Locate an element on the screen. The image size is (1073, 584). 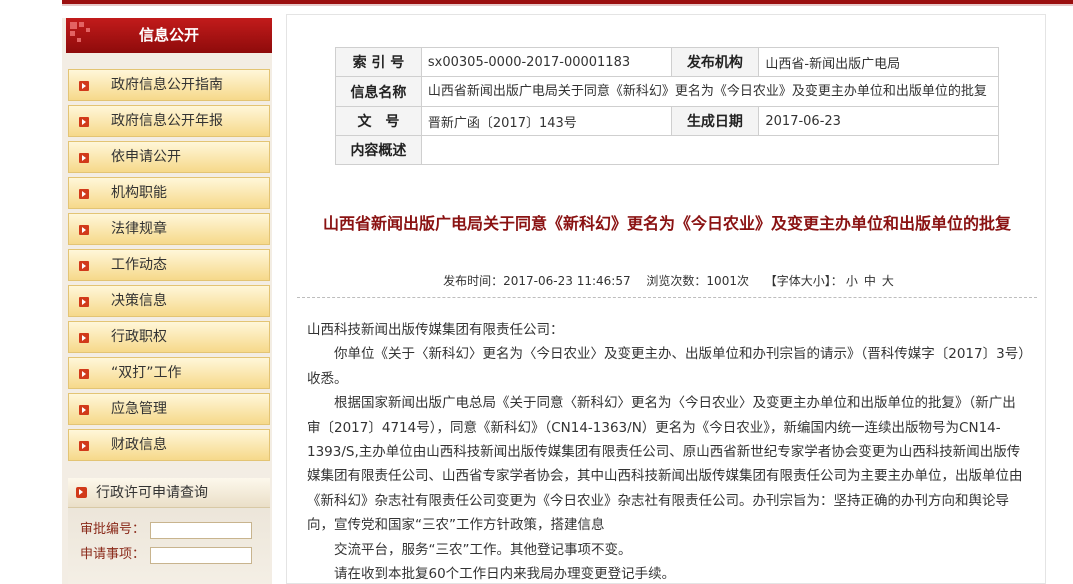
date-label: 生成日期 is located at coordinates (715, 121).